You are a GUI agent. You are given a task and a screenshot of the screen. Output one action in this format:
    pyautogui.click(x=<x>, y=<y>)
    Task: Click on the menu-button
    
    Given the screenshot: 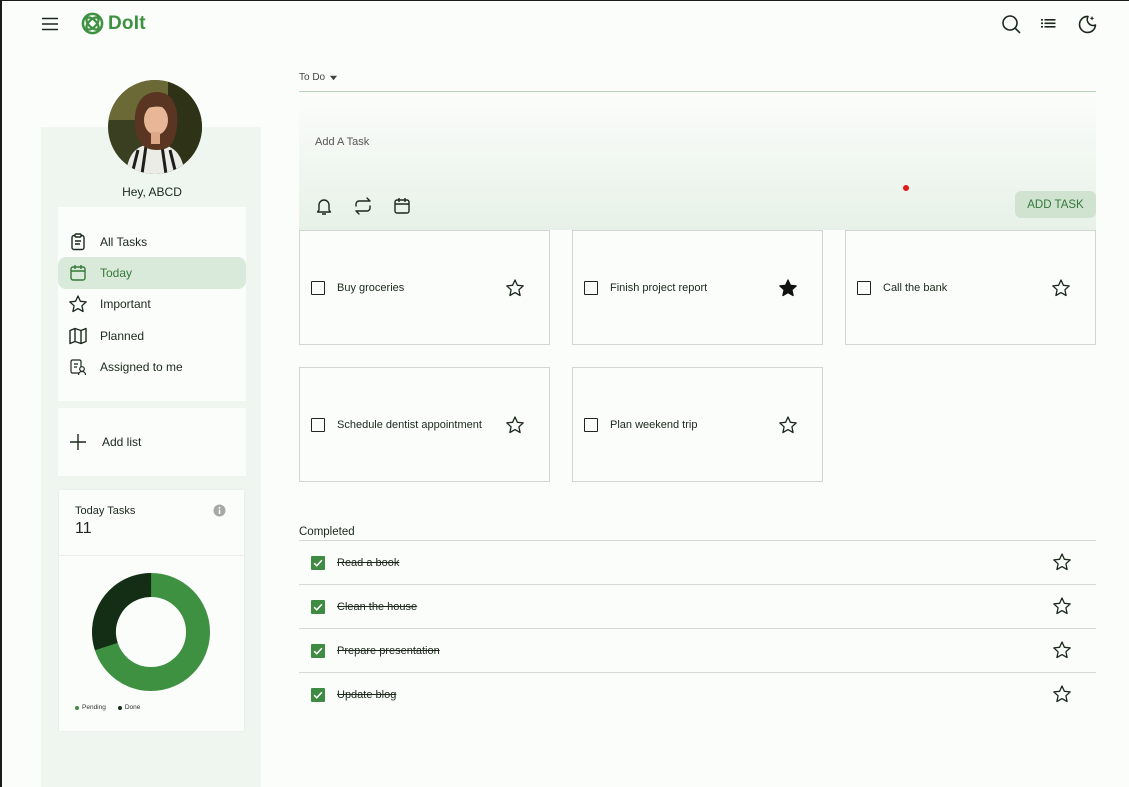 What is the action you would take?
    pyautogui.click(x=50, y=24)
    